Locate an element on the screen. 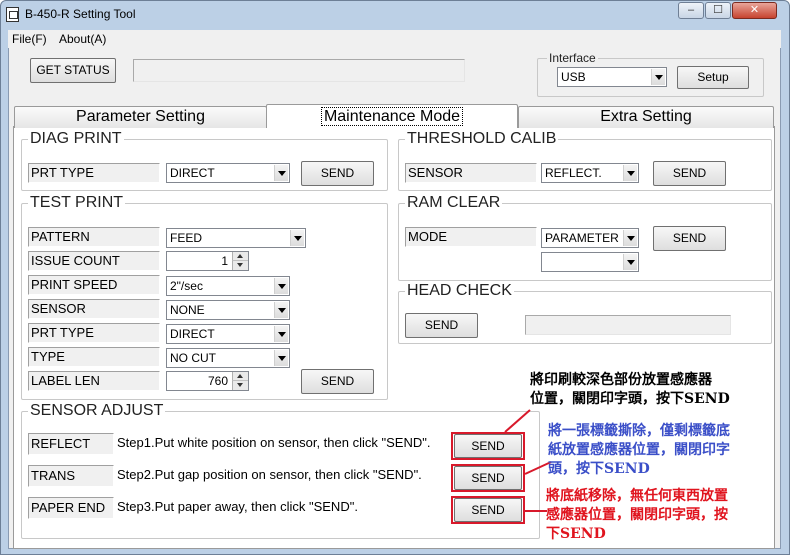 Image resolution: width=799 pixels, height=560 pixels. annotation-note-2: 將一張標籤撕除，僅剩標籤底 紙放置感應器位置，關閉印字 頭，按下SEND is located at coordinates (666, 450).